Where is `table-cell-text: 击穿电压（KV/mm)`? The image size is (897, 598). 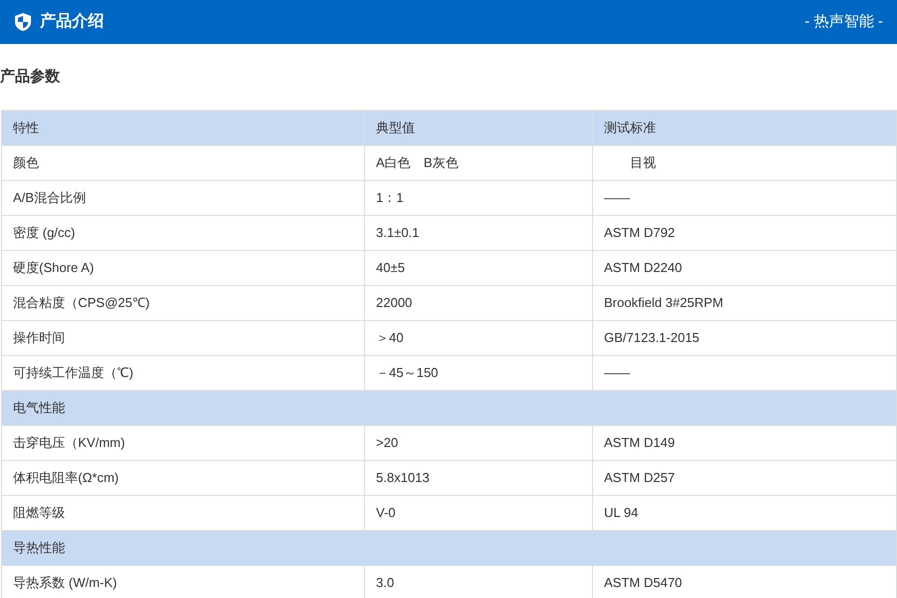 table-cell-text: 击穿电压（KV/mm) is located at coordinates (69, 443).